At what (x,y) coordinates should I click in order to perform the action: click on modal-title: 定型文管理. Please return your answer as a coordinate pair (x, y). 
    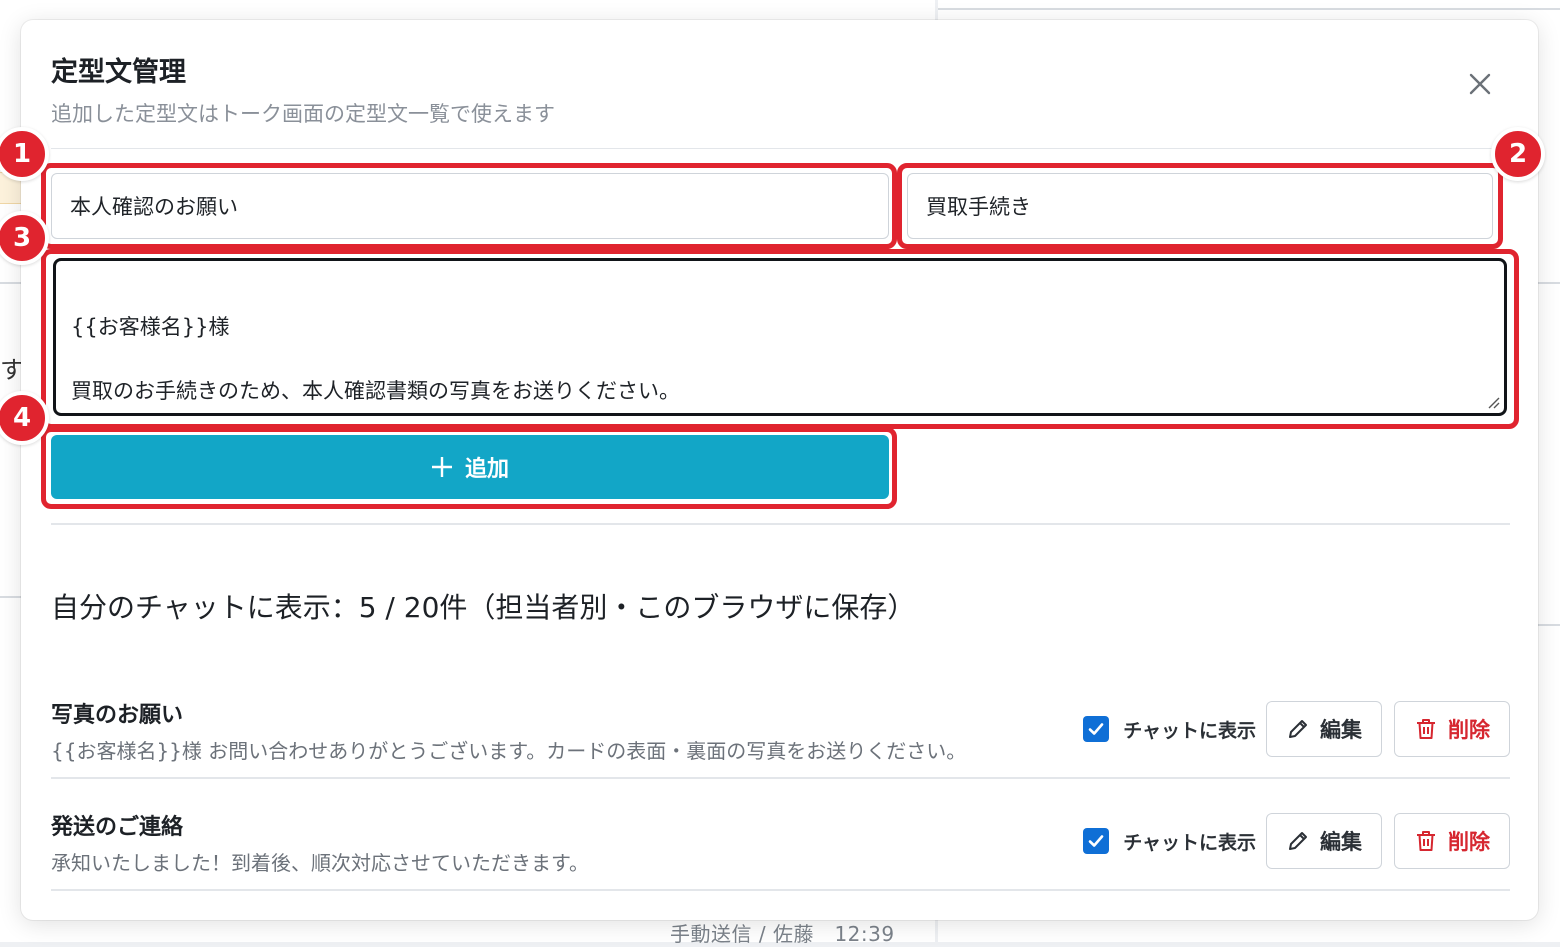
    Looking at the image, I should click on (118, 72).